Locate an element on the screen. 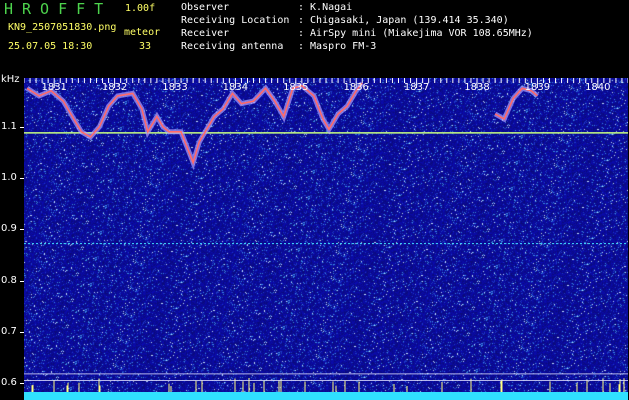 This screenshot has width=629, height=400. y-tick-label: 0.7 is located at coordinates (9, 331).